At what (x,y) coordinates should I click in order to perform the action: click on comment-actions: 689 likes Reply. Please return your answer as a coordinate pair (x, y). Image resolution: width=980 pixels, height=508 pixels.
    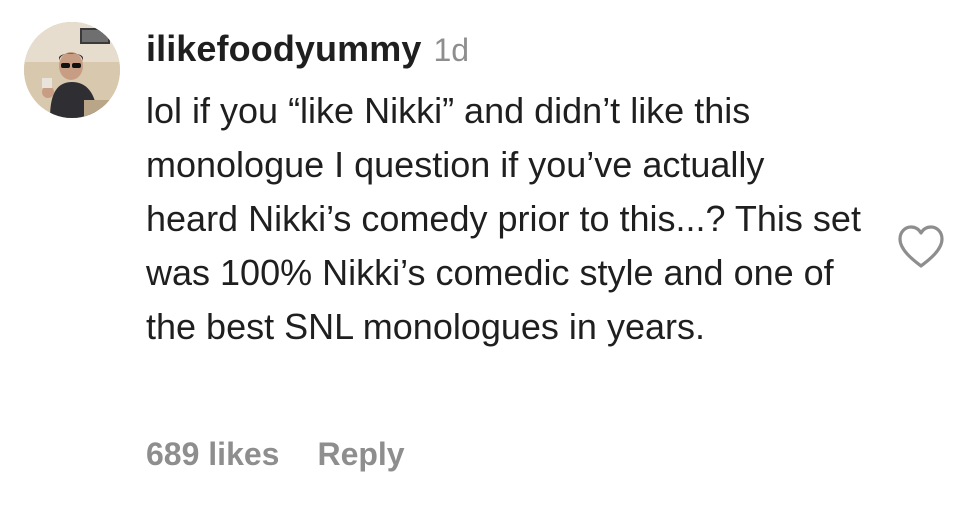
    Looking at the image, I should click on (275, 454).